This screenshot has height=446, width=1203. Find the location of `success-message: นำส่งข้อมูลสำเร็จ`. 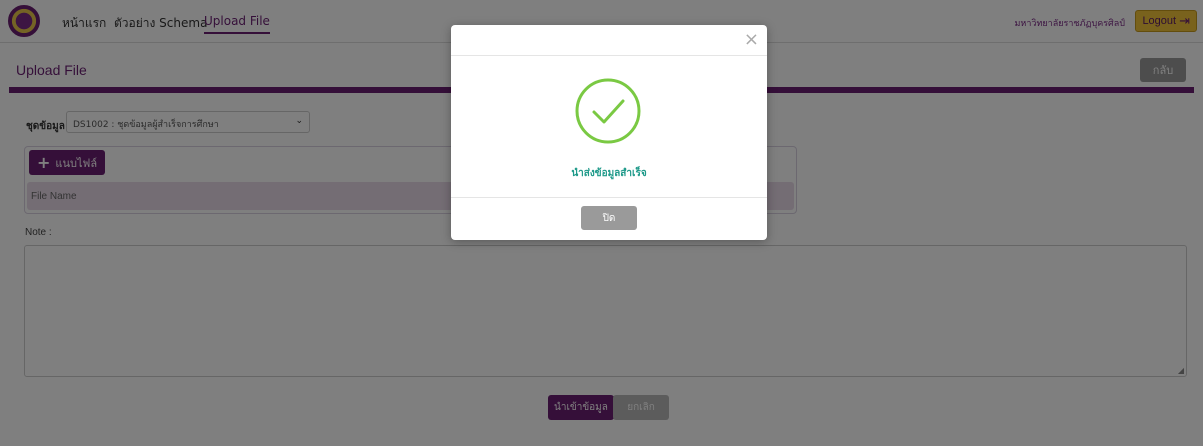

success-message: นำส่งข้อมูลสำเร็จ is located at coordinates (609, 173).